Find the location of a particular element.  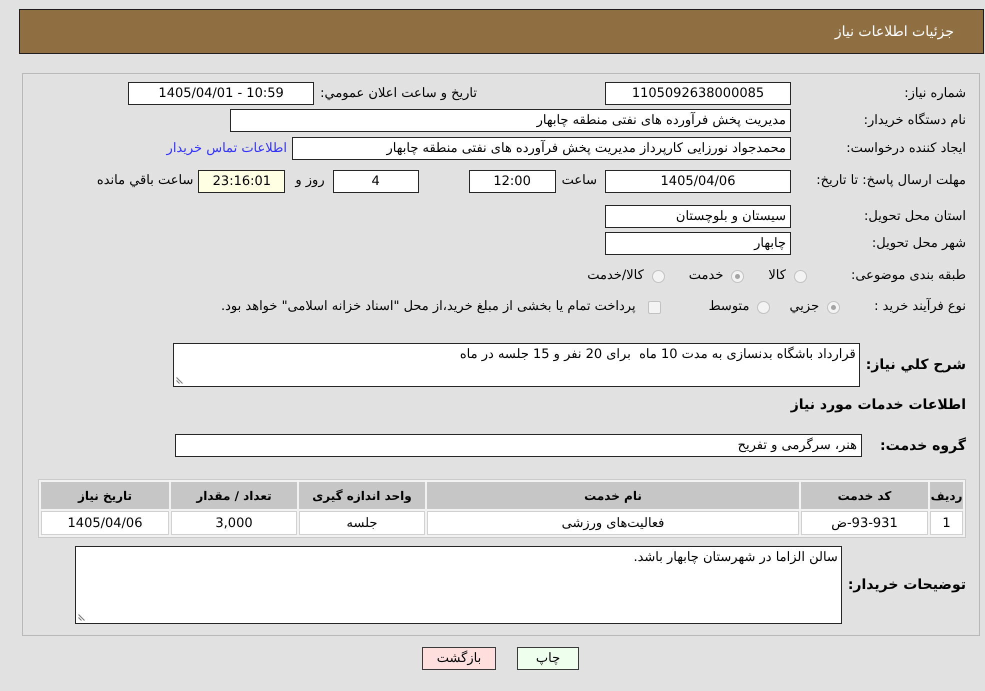

radio-label: خدمت is located at coordinates (706, 276).